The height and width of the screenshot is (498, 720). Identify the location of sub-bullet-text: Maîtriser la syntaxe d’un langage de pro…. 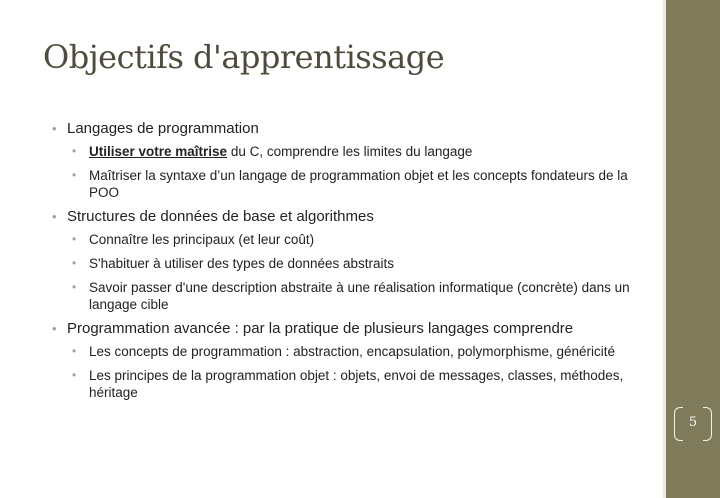
(358, 184).